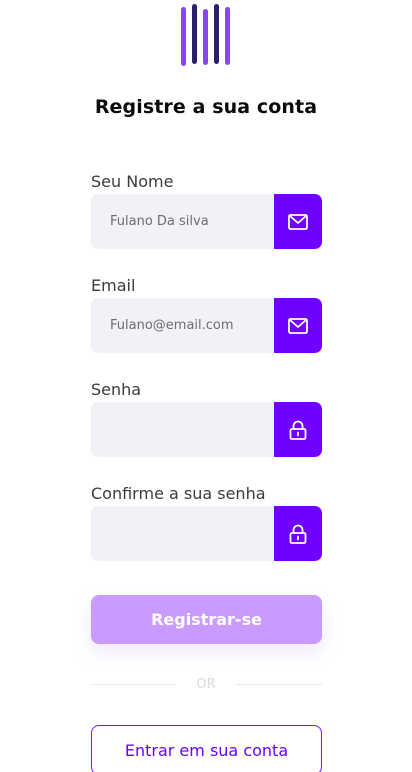 The height and width of the screenshot is (772, 412). I want to click on password-input, so click(182, 429).